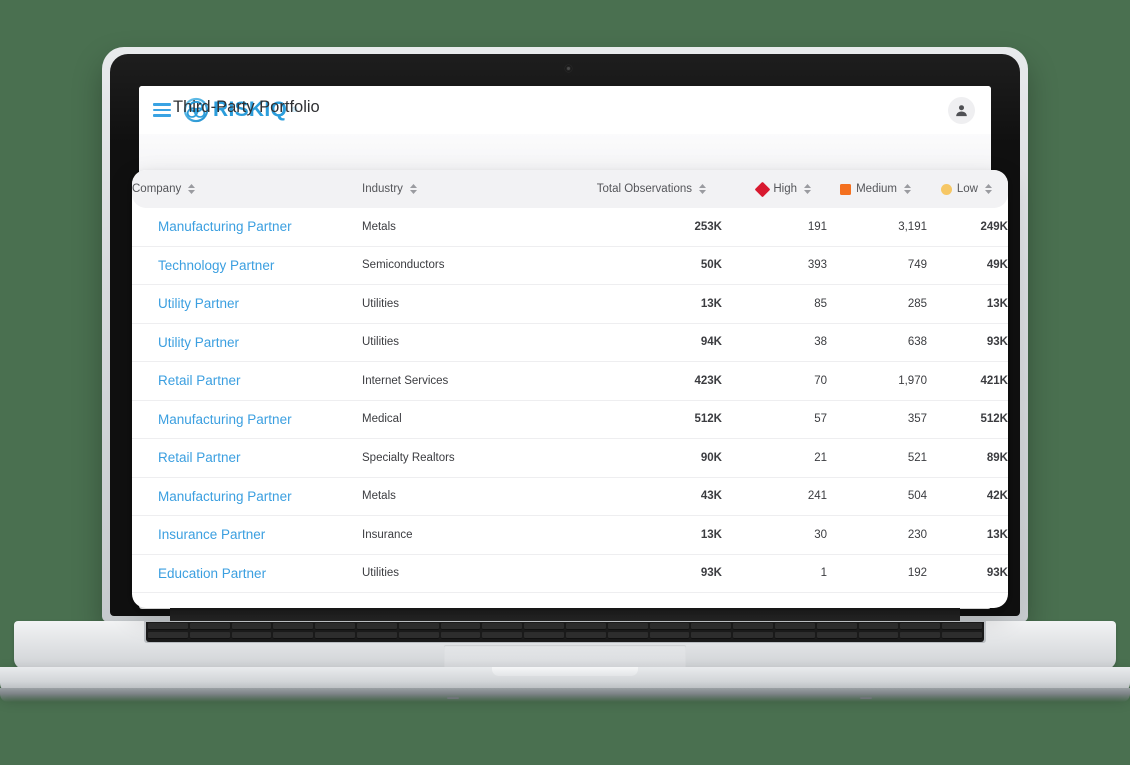 Image resolution: width=1130 pixels, height=765 pixels. I want to click on company-link: Insurance Partner, so click(198, 534).